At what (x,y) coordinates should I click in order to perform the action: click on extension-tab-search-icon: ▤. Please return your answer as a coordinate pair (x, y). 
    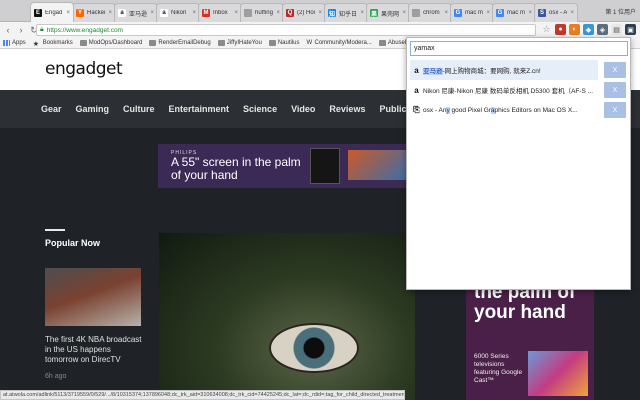
    Looking at the image, I should click on (616, 29).